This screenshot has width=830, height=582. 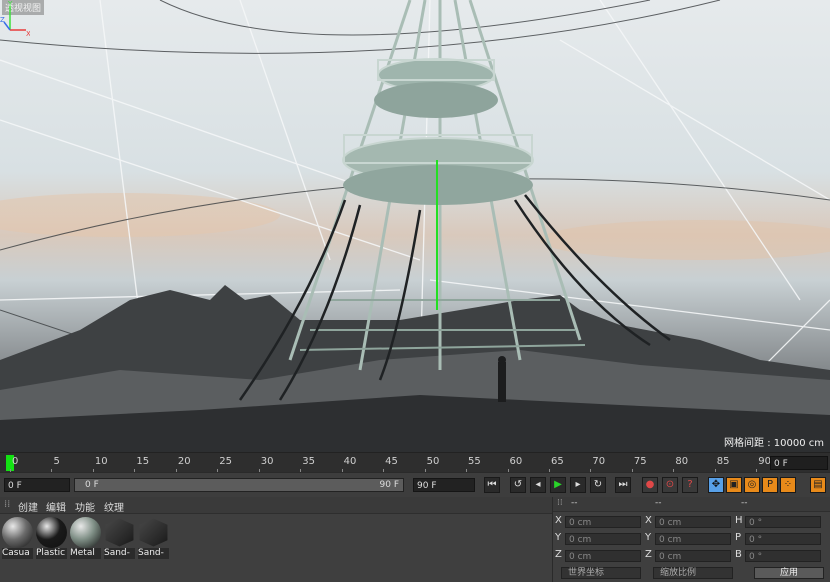 What do you see at coordinates (578, 485) in the screenshot?
I see `next-frame-icon: ▸` at bounding box center [578, 485].